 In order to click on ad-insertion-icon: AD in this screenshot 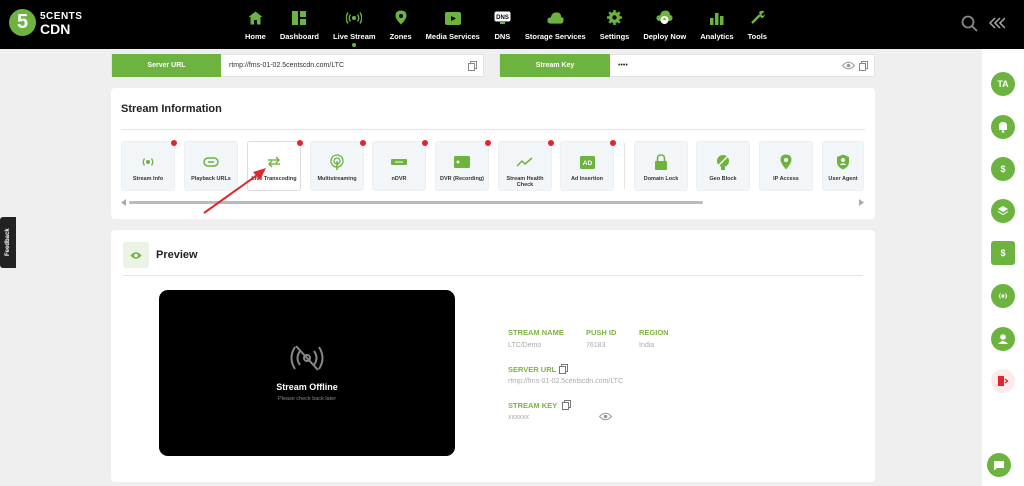, I will do `click(587, 162)`.